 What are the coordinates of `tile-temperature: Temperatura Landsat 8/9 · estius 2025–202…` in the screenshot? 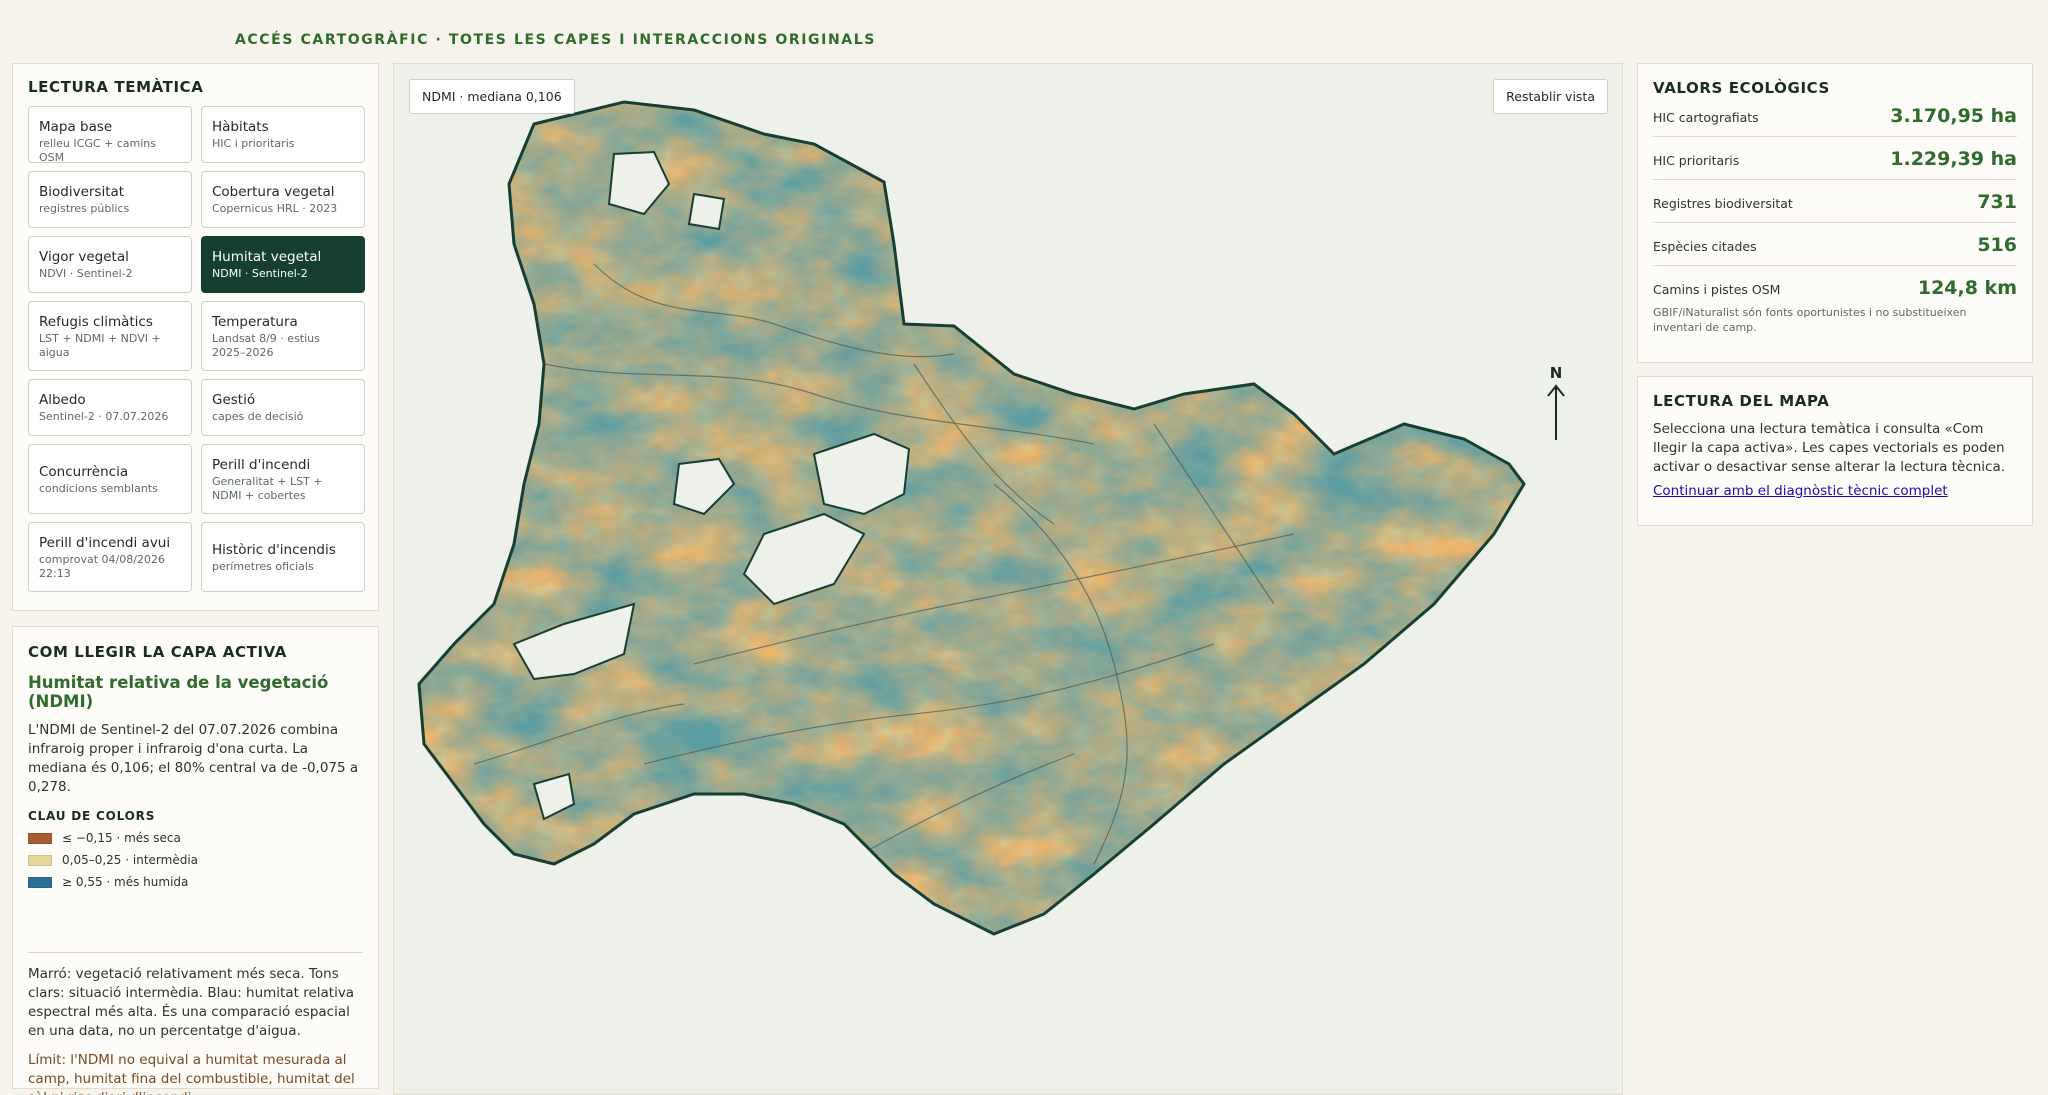 It's located at (283, 336).